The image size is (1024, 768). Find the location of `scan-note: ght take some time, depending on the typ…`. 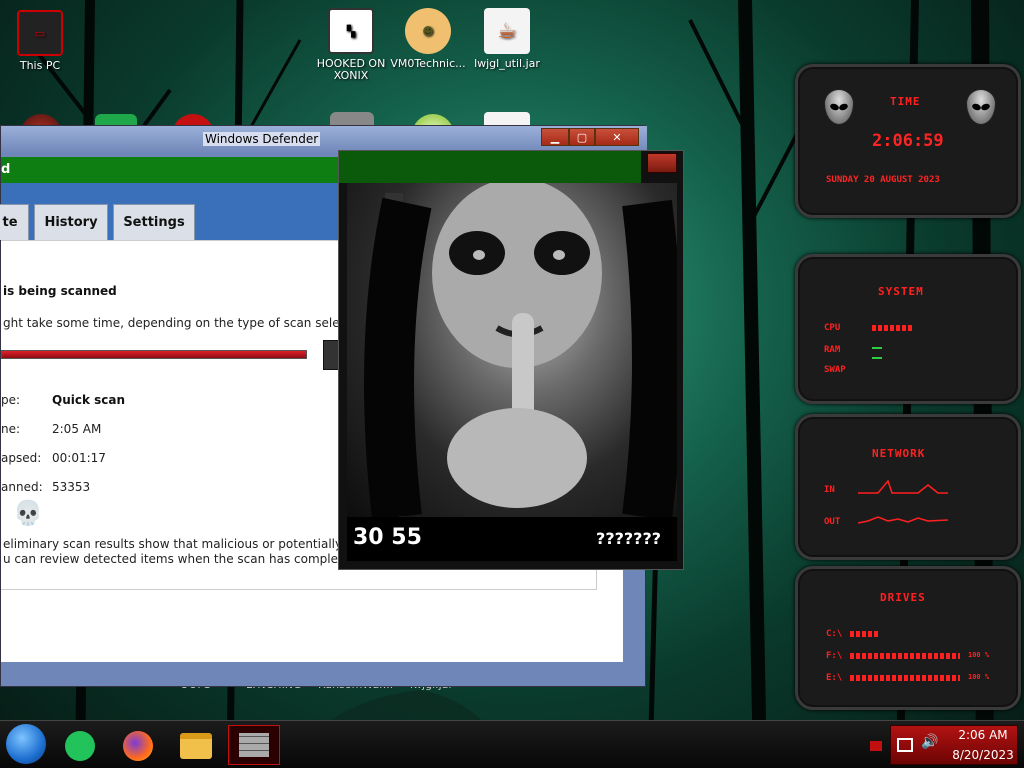

scan-note: ght take some time, depending on the typ… is located at coordinates (186, 323).